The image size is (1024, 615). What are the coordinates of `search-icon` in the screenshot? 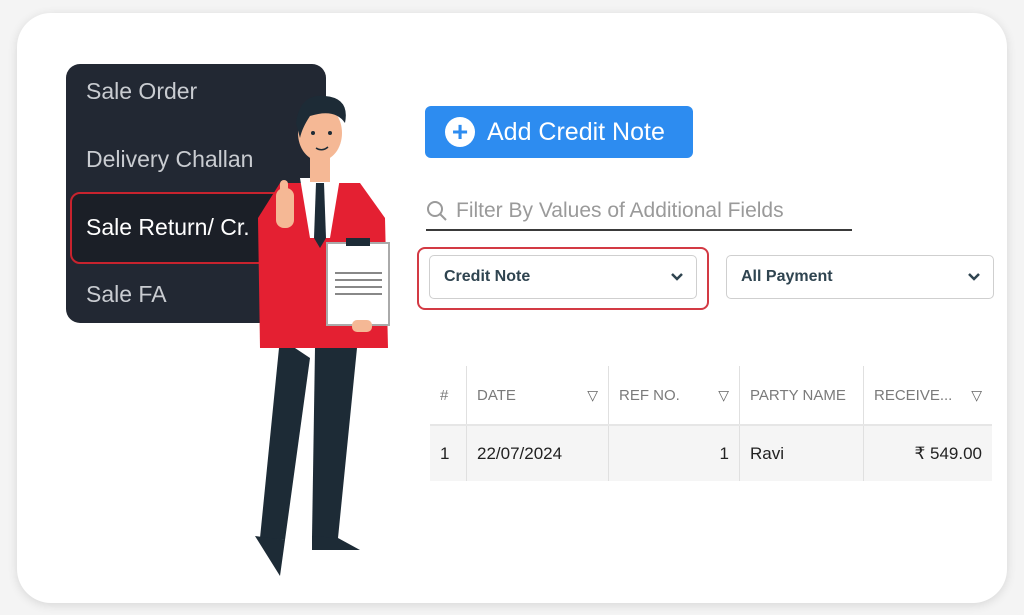 It's located at (437, 211).